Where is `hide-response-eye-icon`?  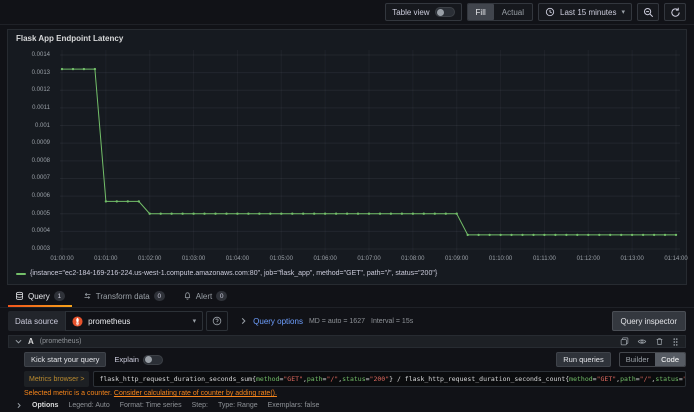 hide-response-eye-icon is located at coordinates (642, 341).